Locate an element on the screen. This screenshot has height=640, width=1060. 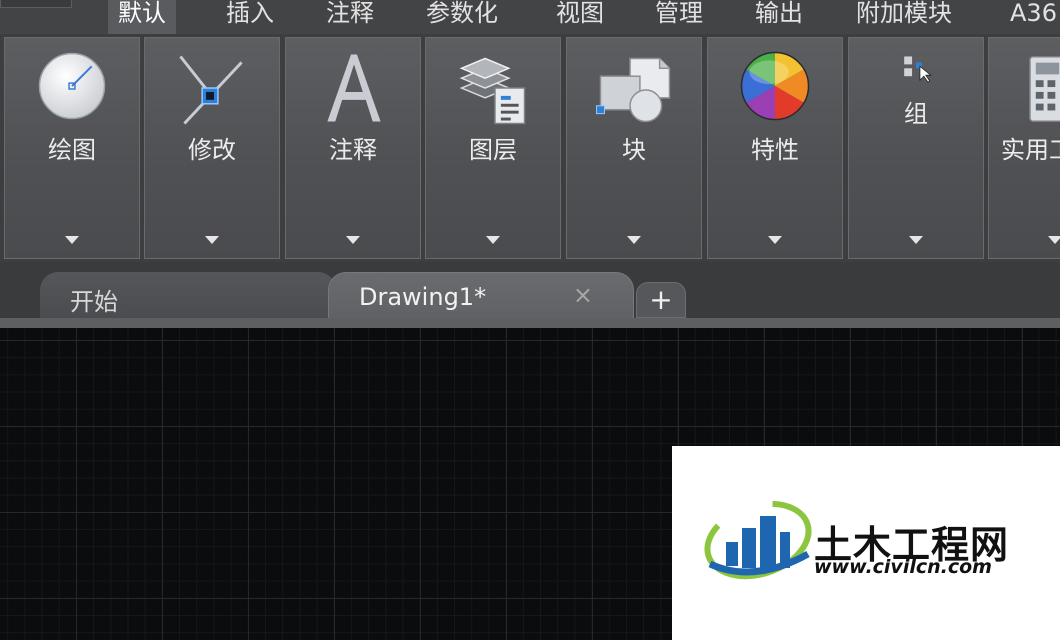
tab-underline is located at coordinates (530, 323).